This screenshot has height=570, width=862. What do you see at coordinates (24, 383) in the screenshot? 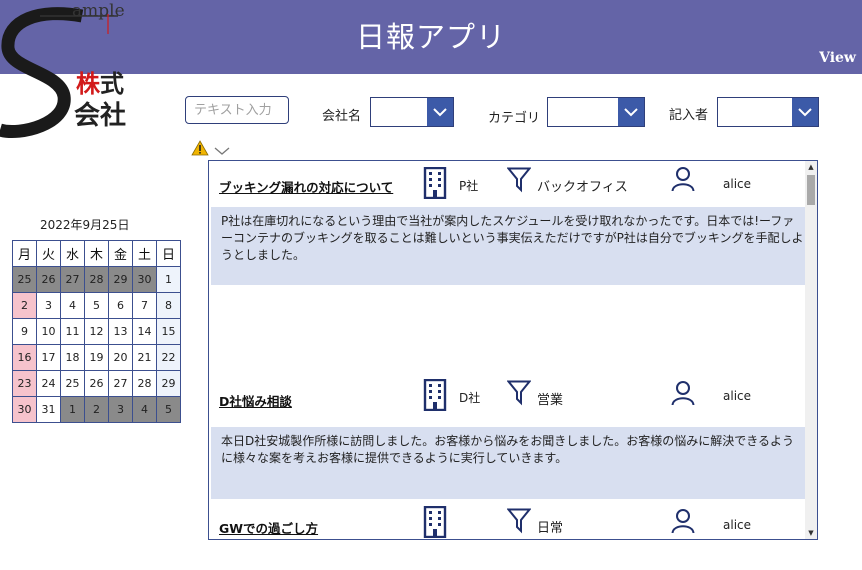
I see `calendar-day: 23` at bounding box center [24, 383].